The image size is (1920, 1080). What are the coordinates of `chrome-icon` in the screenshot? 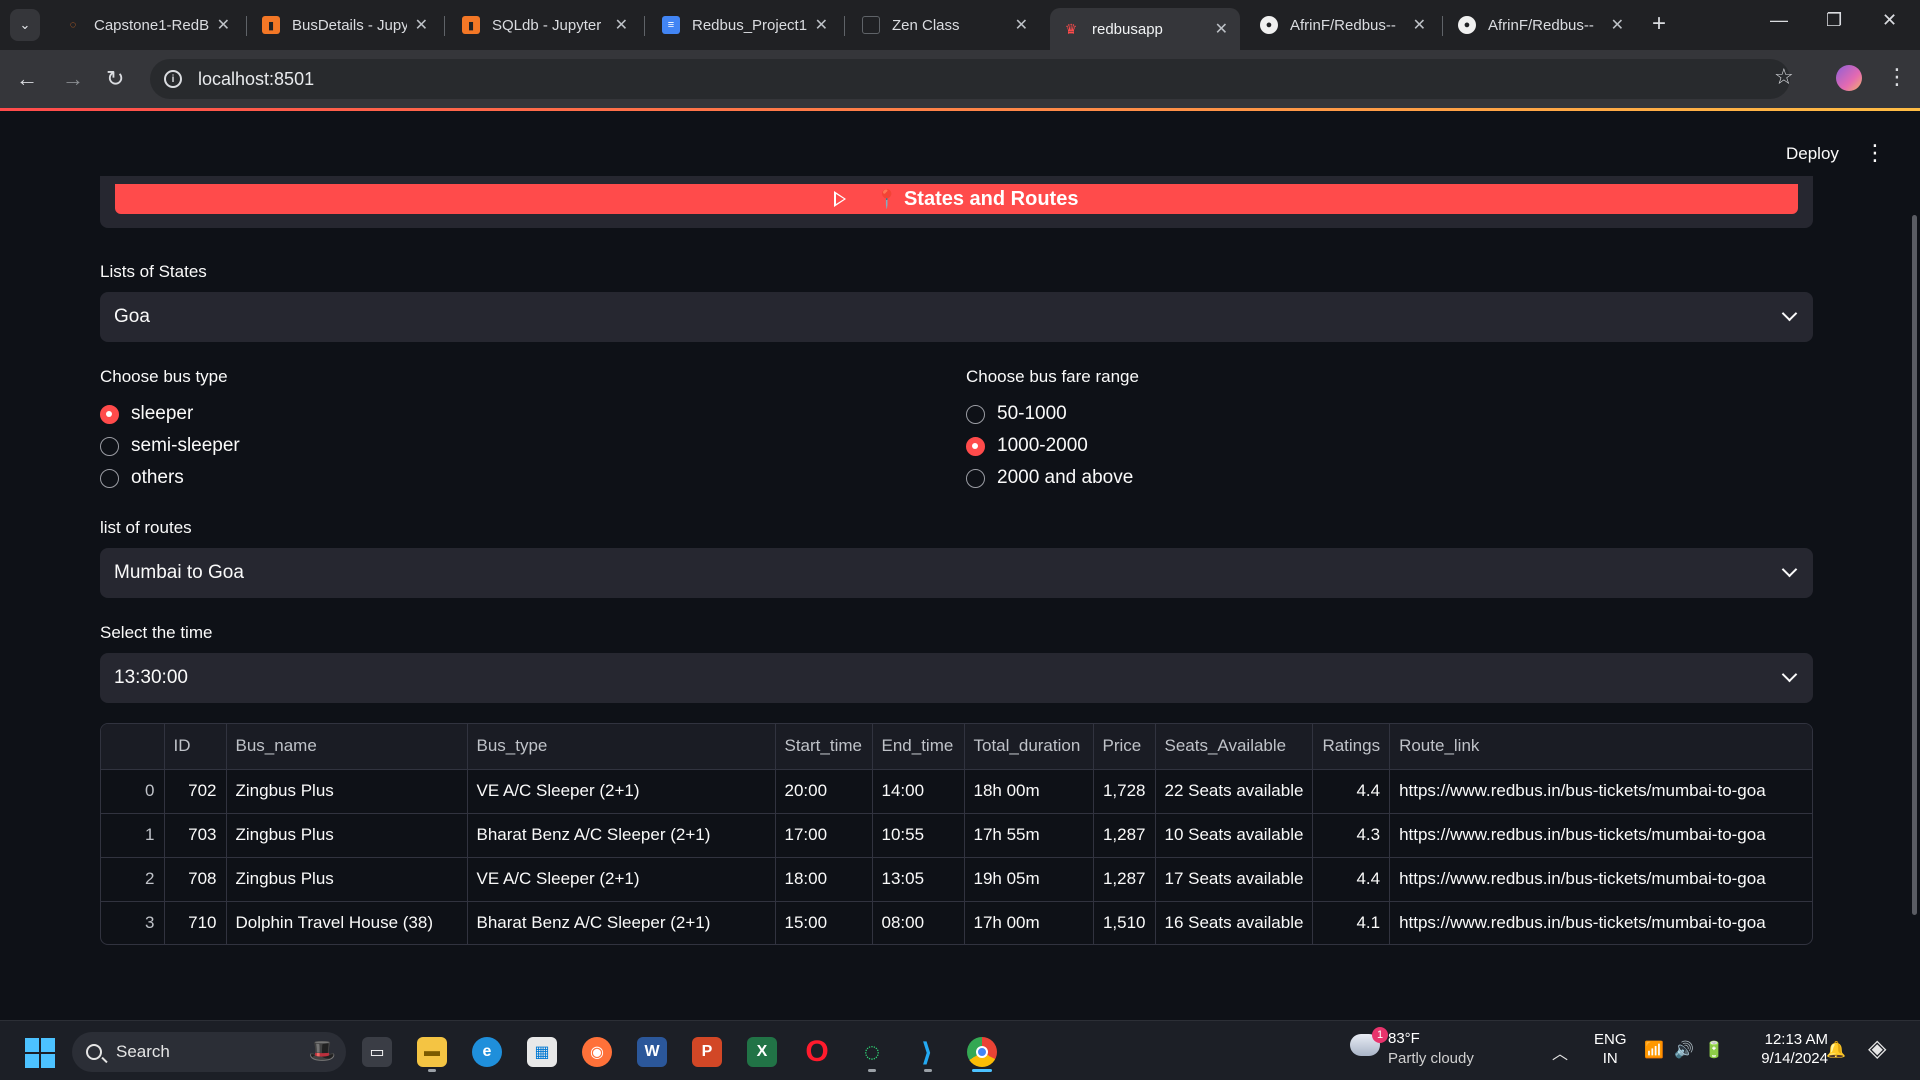 It's located at (982, 1052).